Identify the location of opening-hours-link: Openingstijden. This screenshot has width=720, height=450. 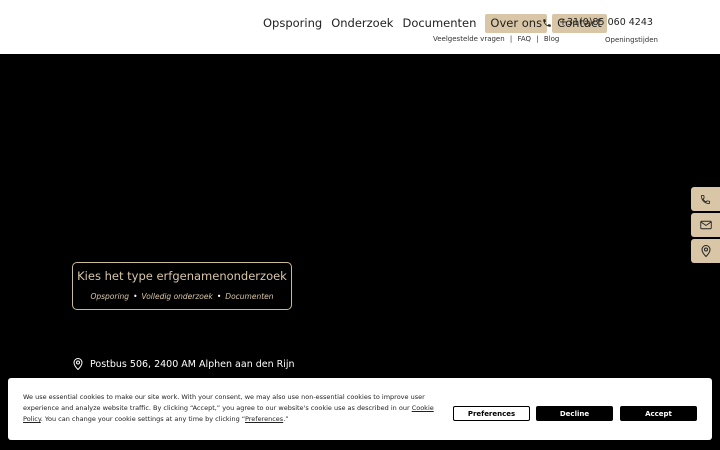
(631, 40).